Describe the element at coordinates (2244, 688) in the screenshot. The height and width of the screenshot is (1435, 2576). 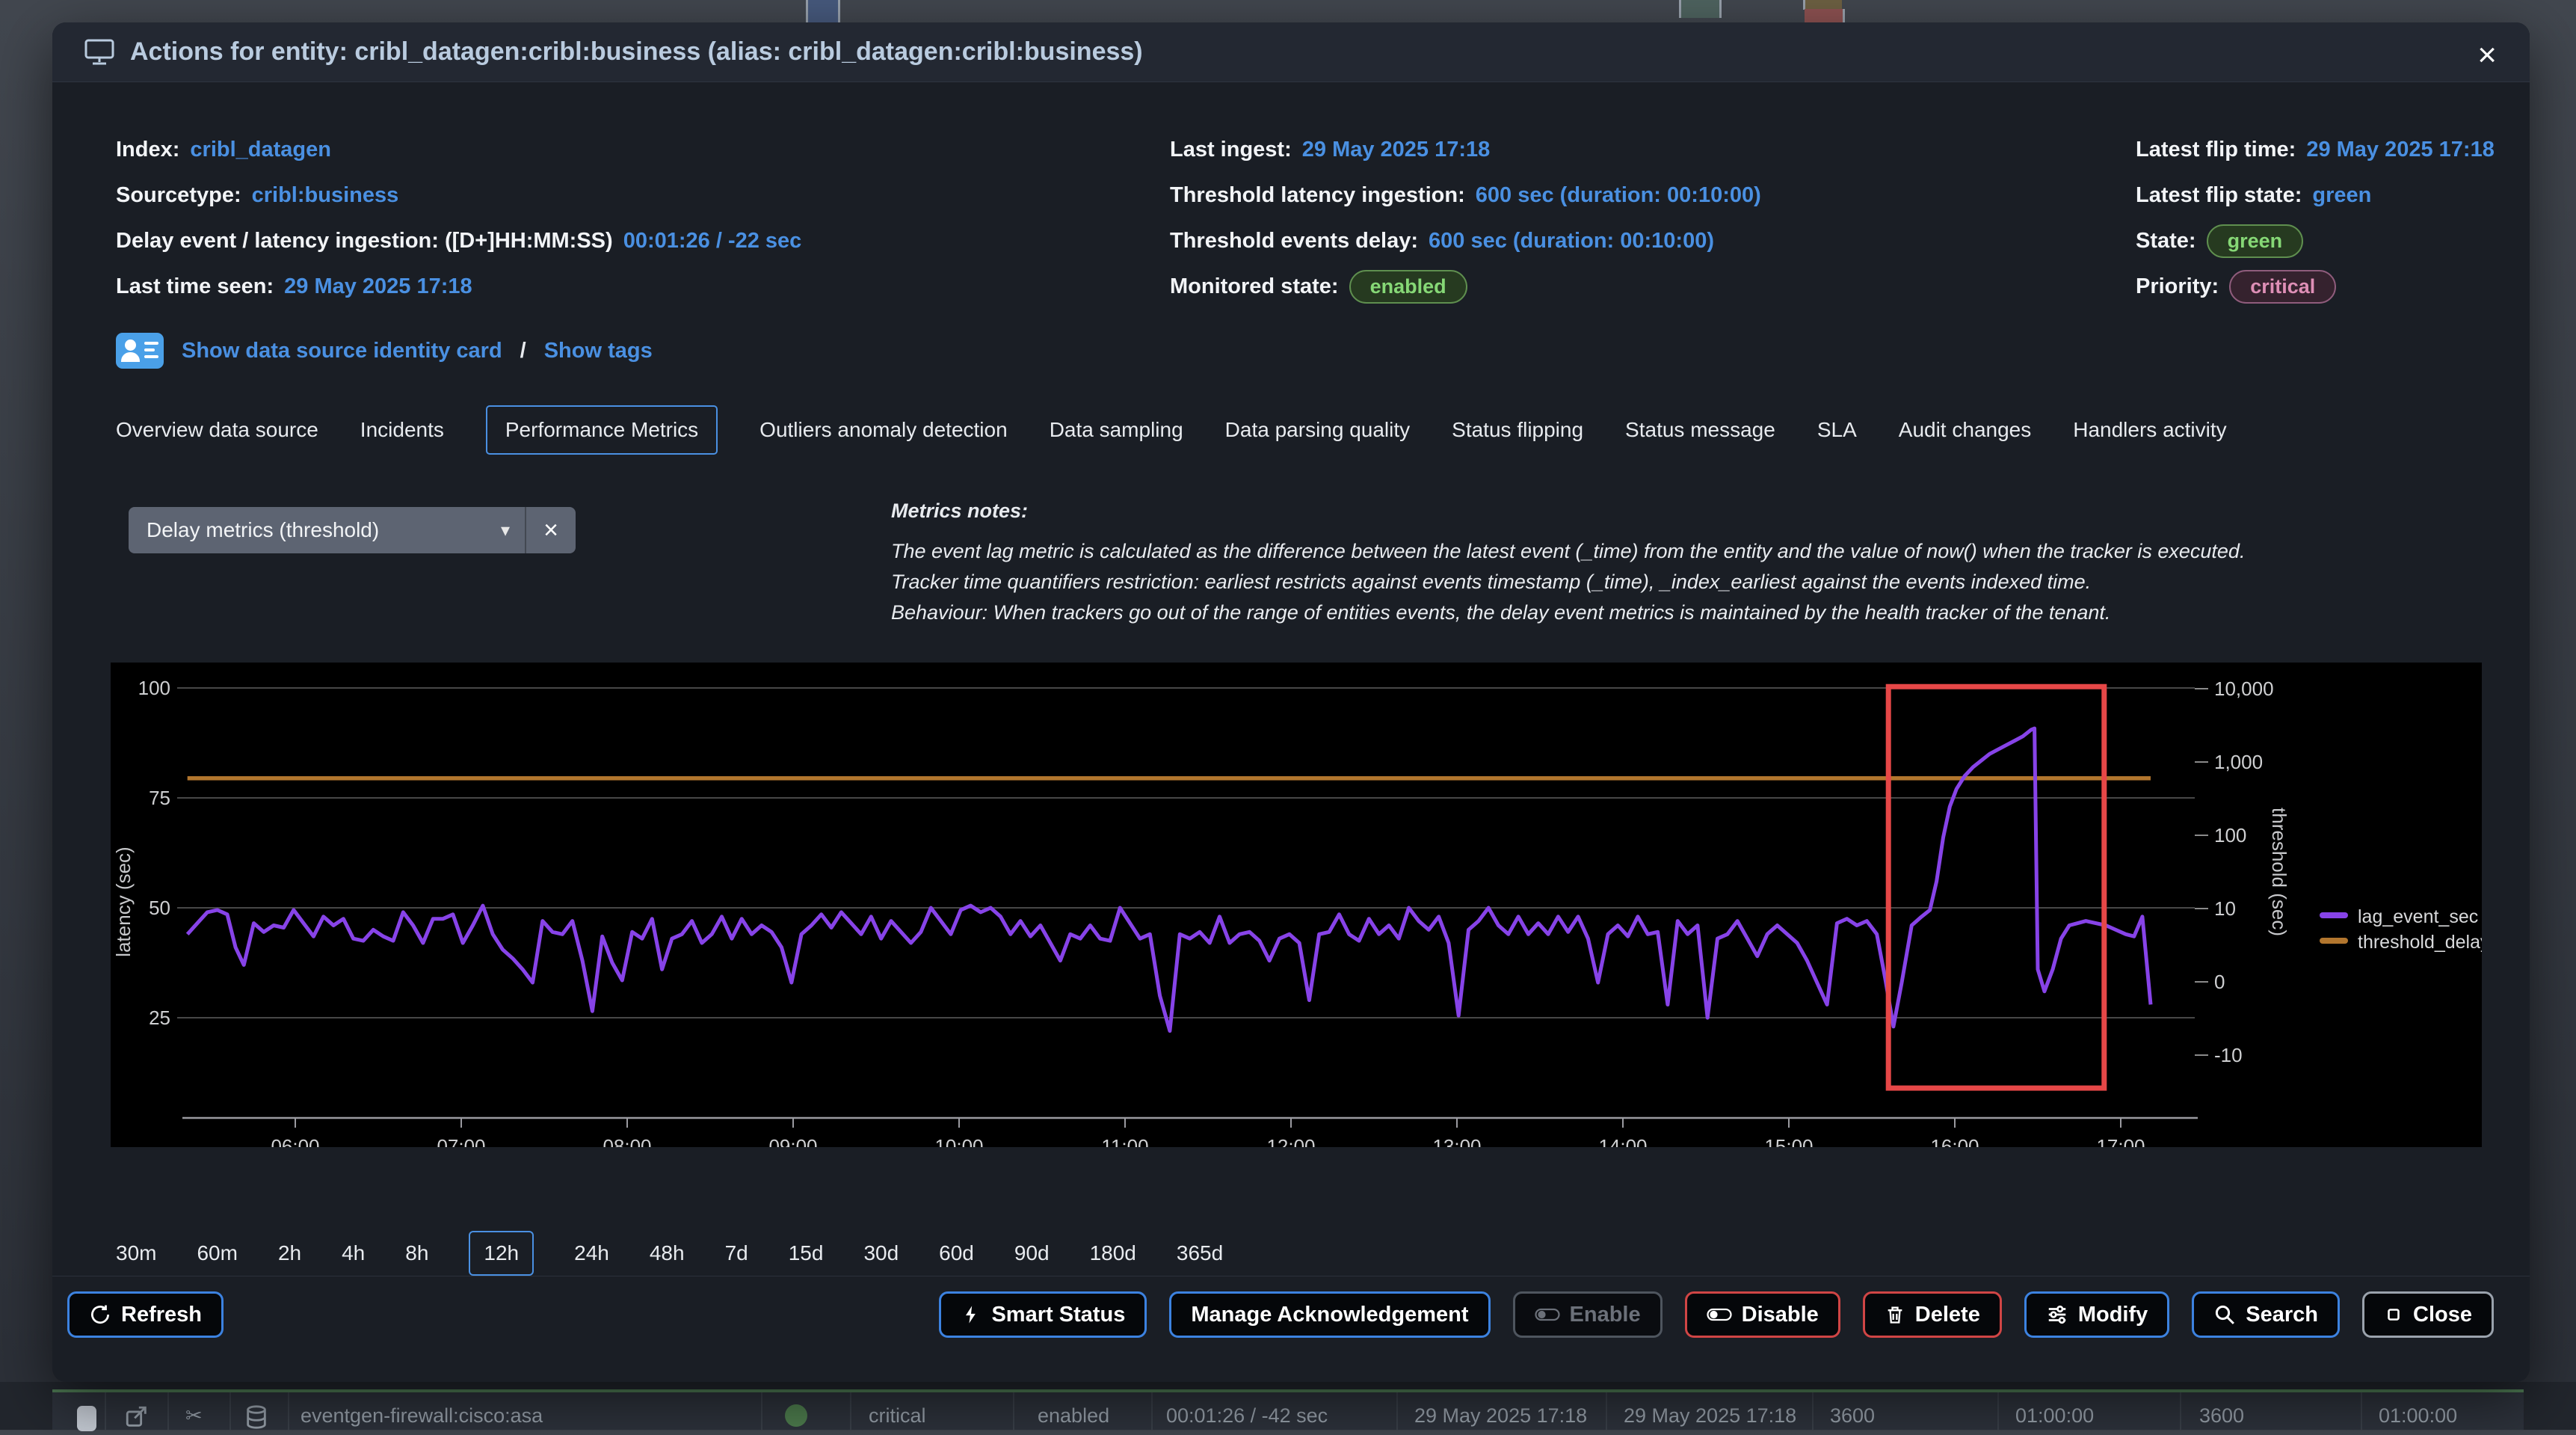
I see `svg-text: 10,000` at that location.